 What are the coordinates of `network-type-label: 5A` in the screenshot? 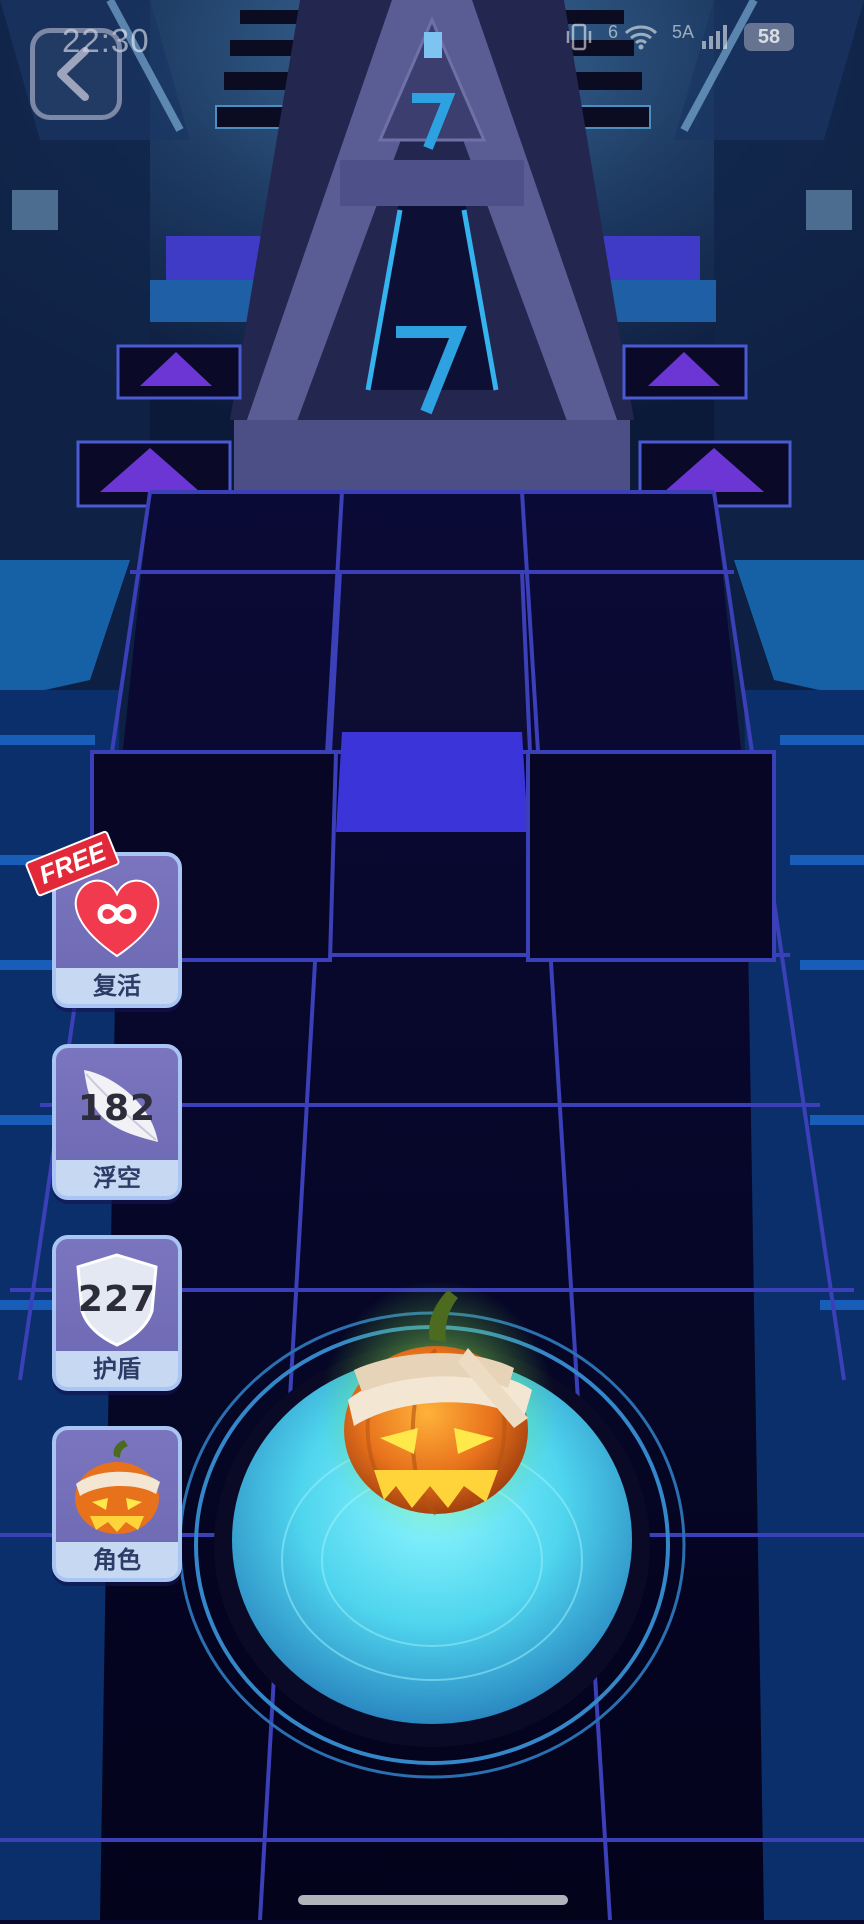 It's located at (682, 31).